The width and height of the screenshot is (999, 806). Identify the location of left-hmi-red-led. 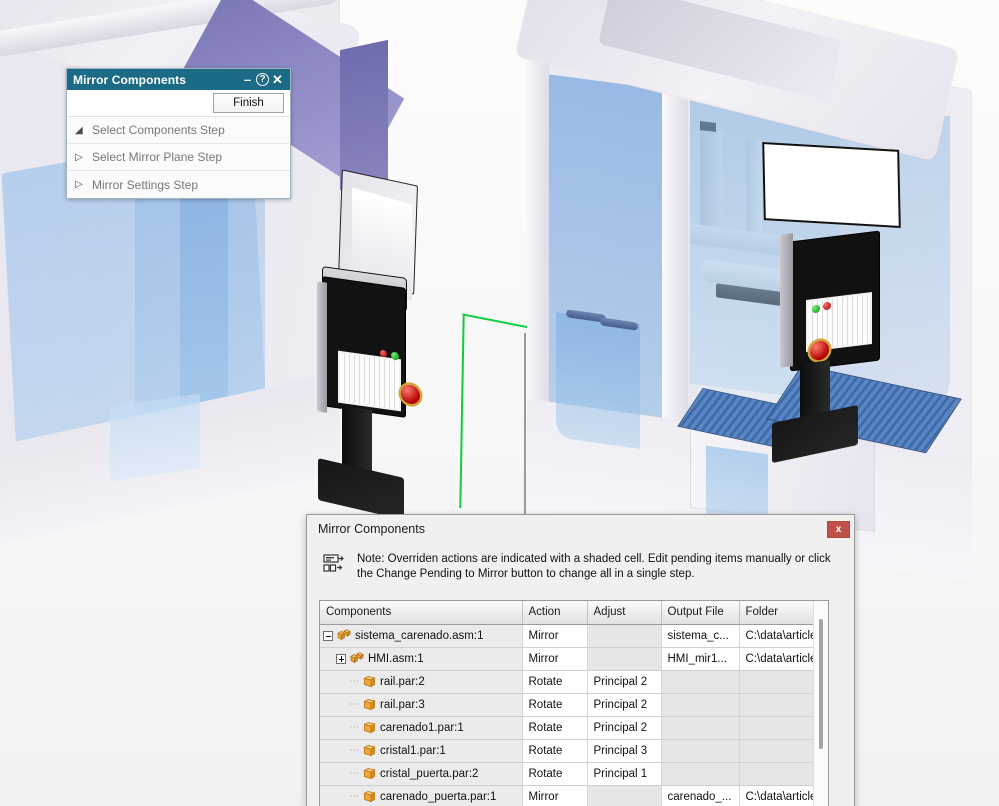
(383, 353).